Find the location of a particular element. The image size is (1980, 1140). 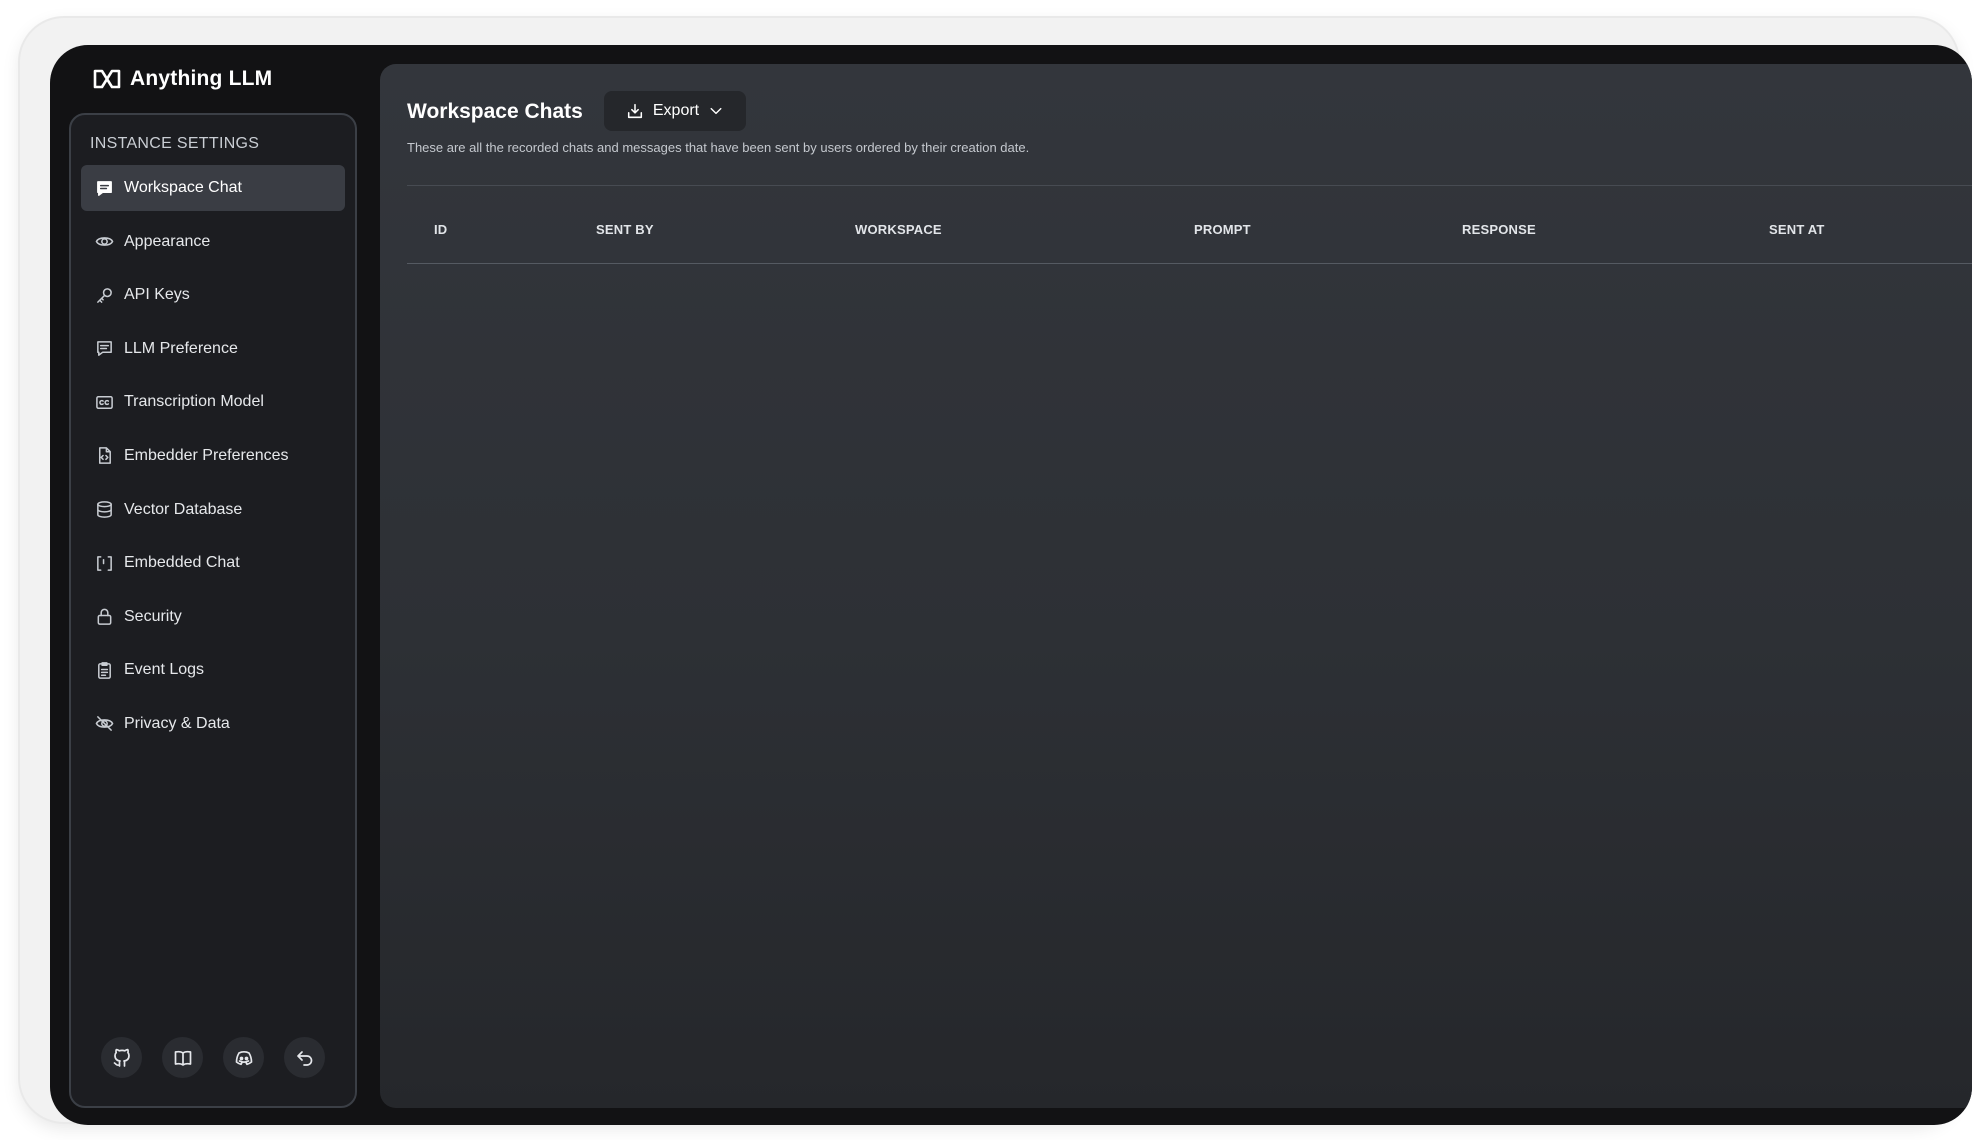

lock-icon is located at coordinates (104, 617).